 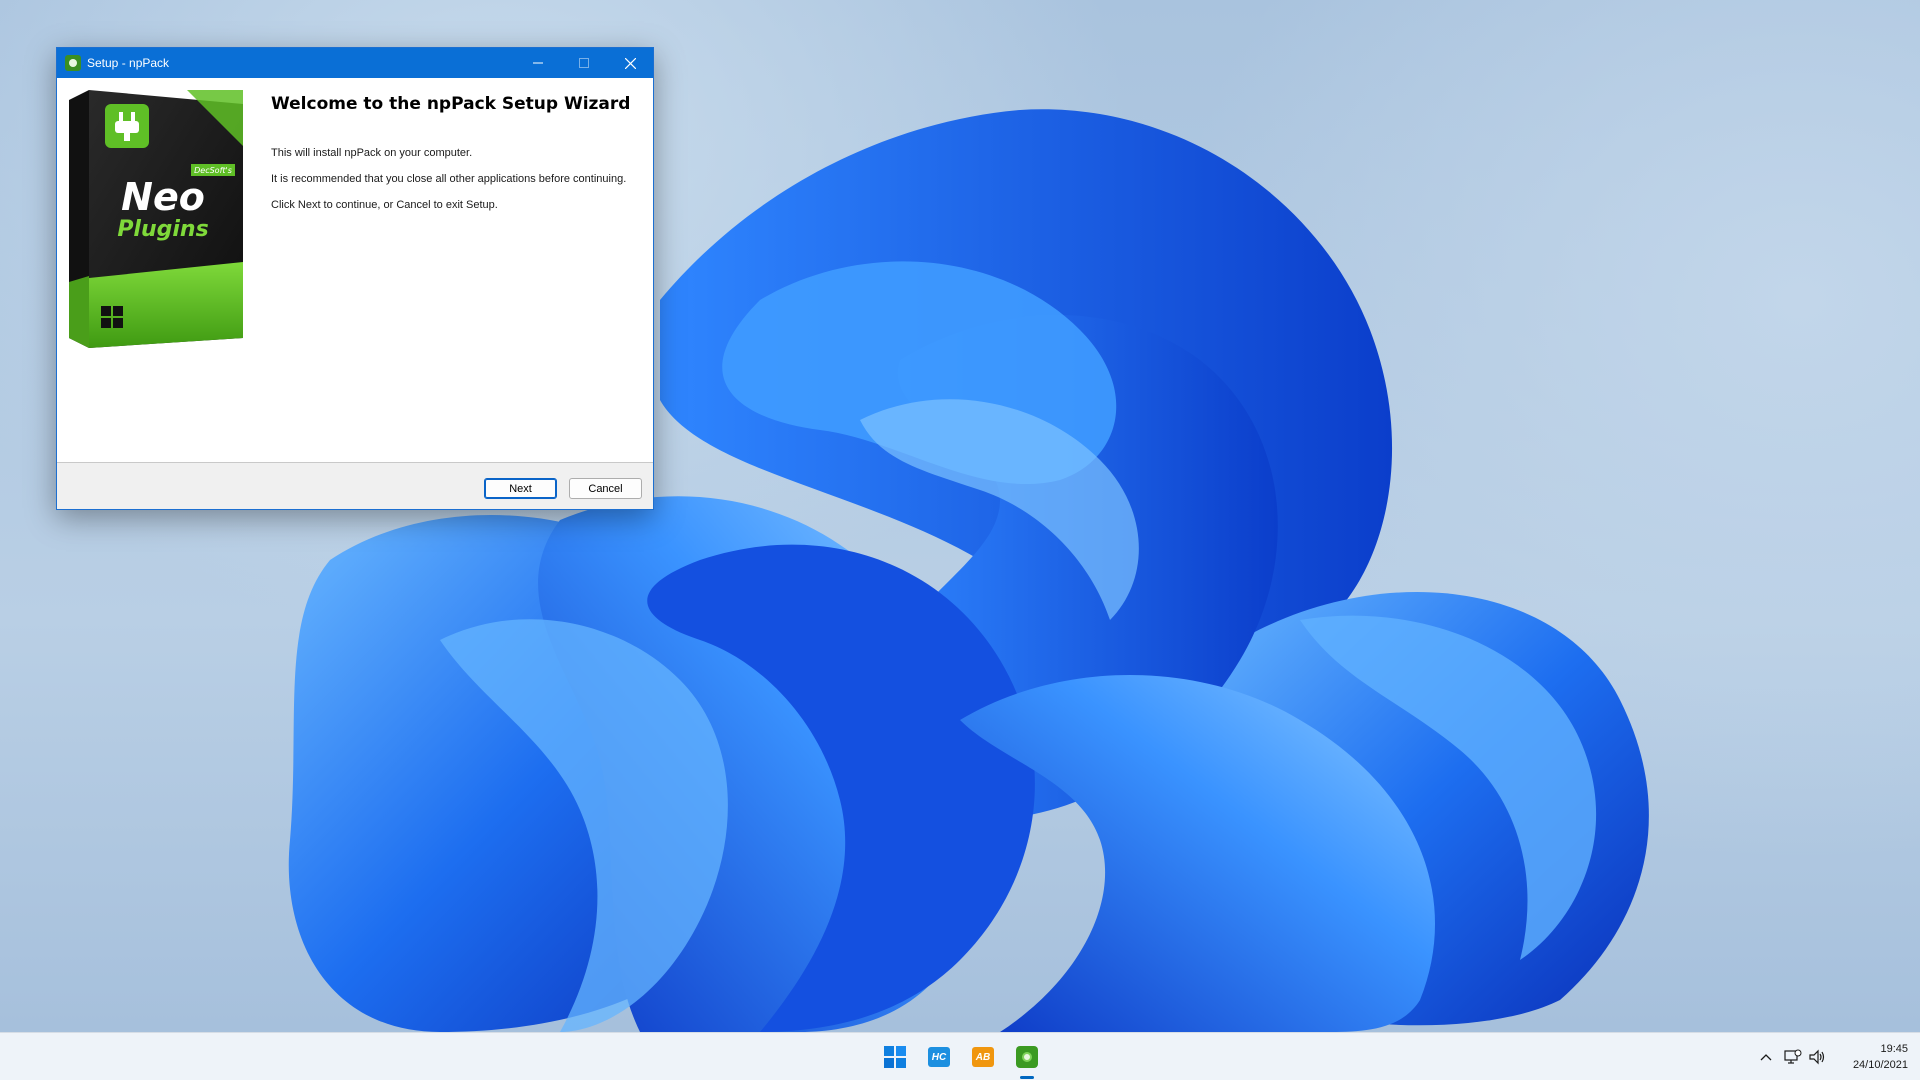 I want to click on minimize-icon, so click(x=538, y=63).